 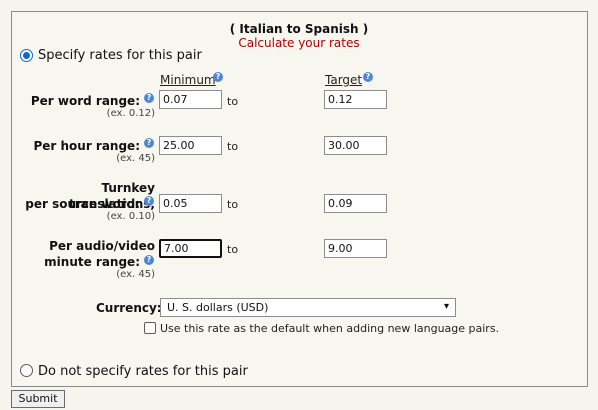 What do you see at coordinates (233, 204) in the screenshot?
I see `turnkey-to-label: to` at bounding box center [233, 204].